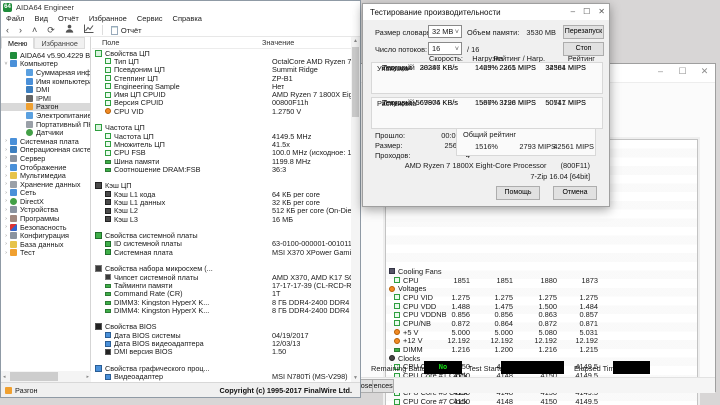 The image size is (720, 405). Describe the element at coordinates (541, 271) in the screenshot. I see `table-row: Cooling Fans` at that location.